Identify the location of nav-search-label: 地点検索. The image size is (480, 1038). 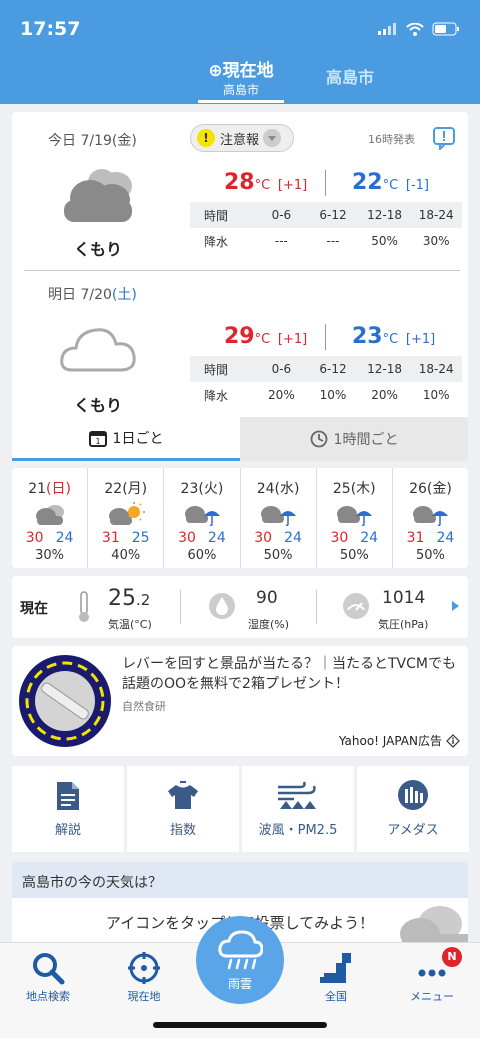
(48, 996).